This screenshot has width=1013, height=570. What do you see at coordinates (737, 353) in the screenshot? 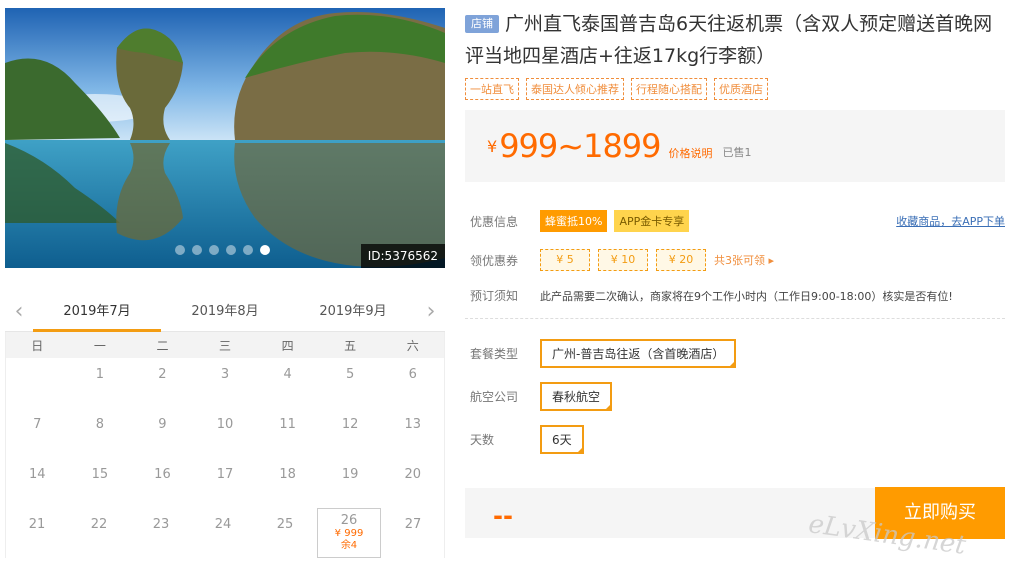
I see `package-row: 套餐类型 广州-普吉岛往返（含首晚酒店）` at bounding box center [737, 353].